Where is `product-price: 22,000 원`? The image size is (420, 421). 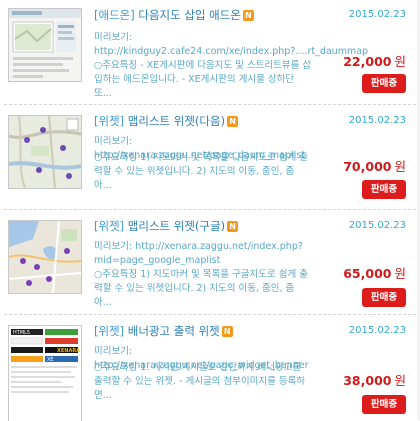 product-price: 22,000 원 is located at coordinates (374, 60).